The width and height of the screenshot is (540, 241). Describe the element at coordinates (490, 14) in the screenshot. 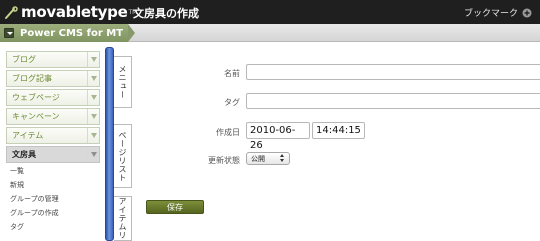

I see `bookmark-label: ブックマーク` at that location.